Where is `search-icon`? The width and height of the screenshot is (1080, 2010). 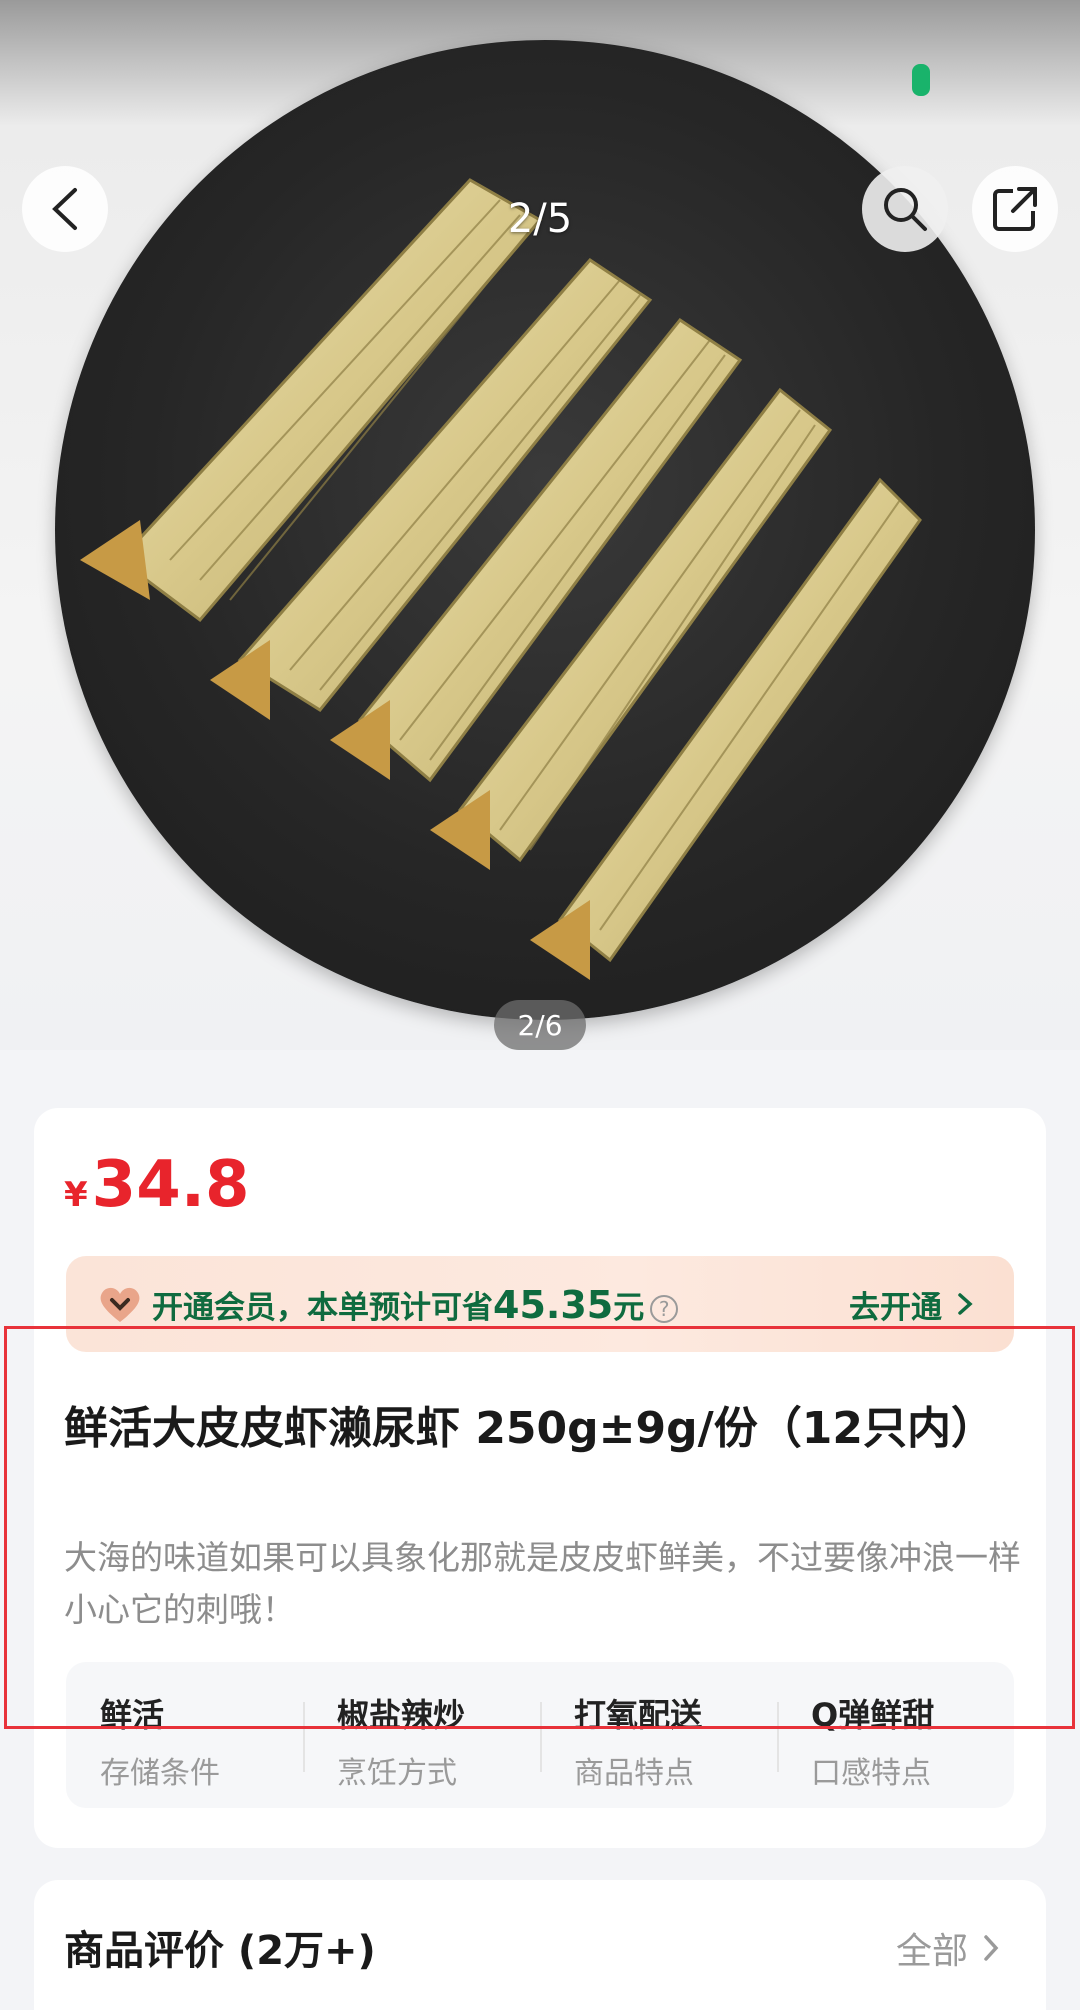 search-icon is located at coordinates (905, 209).